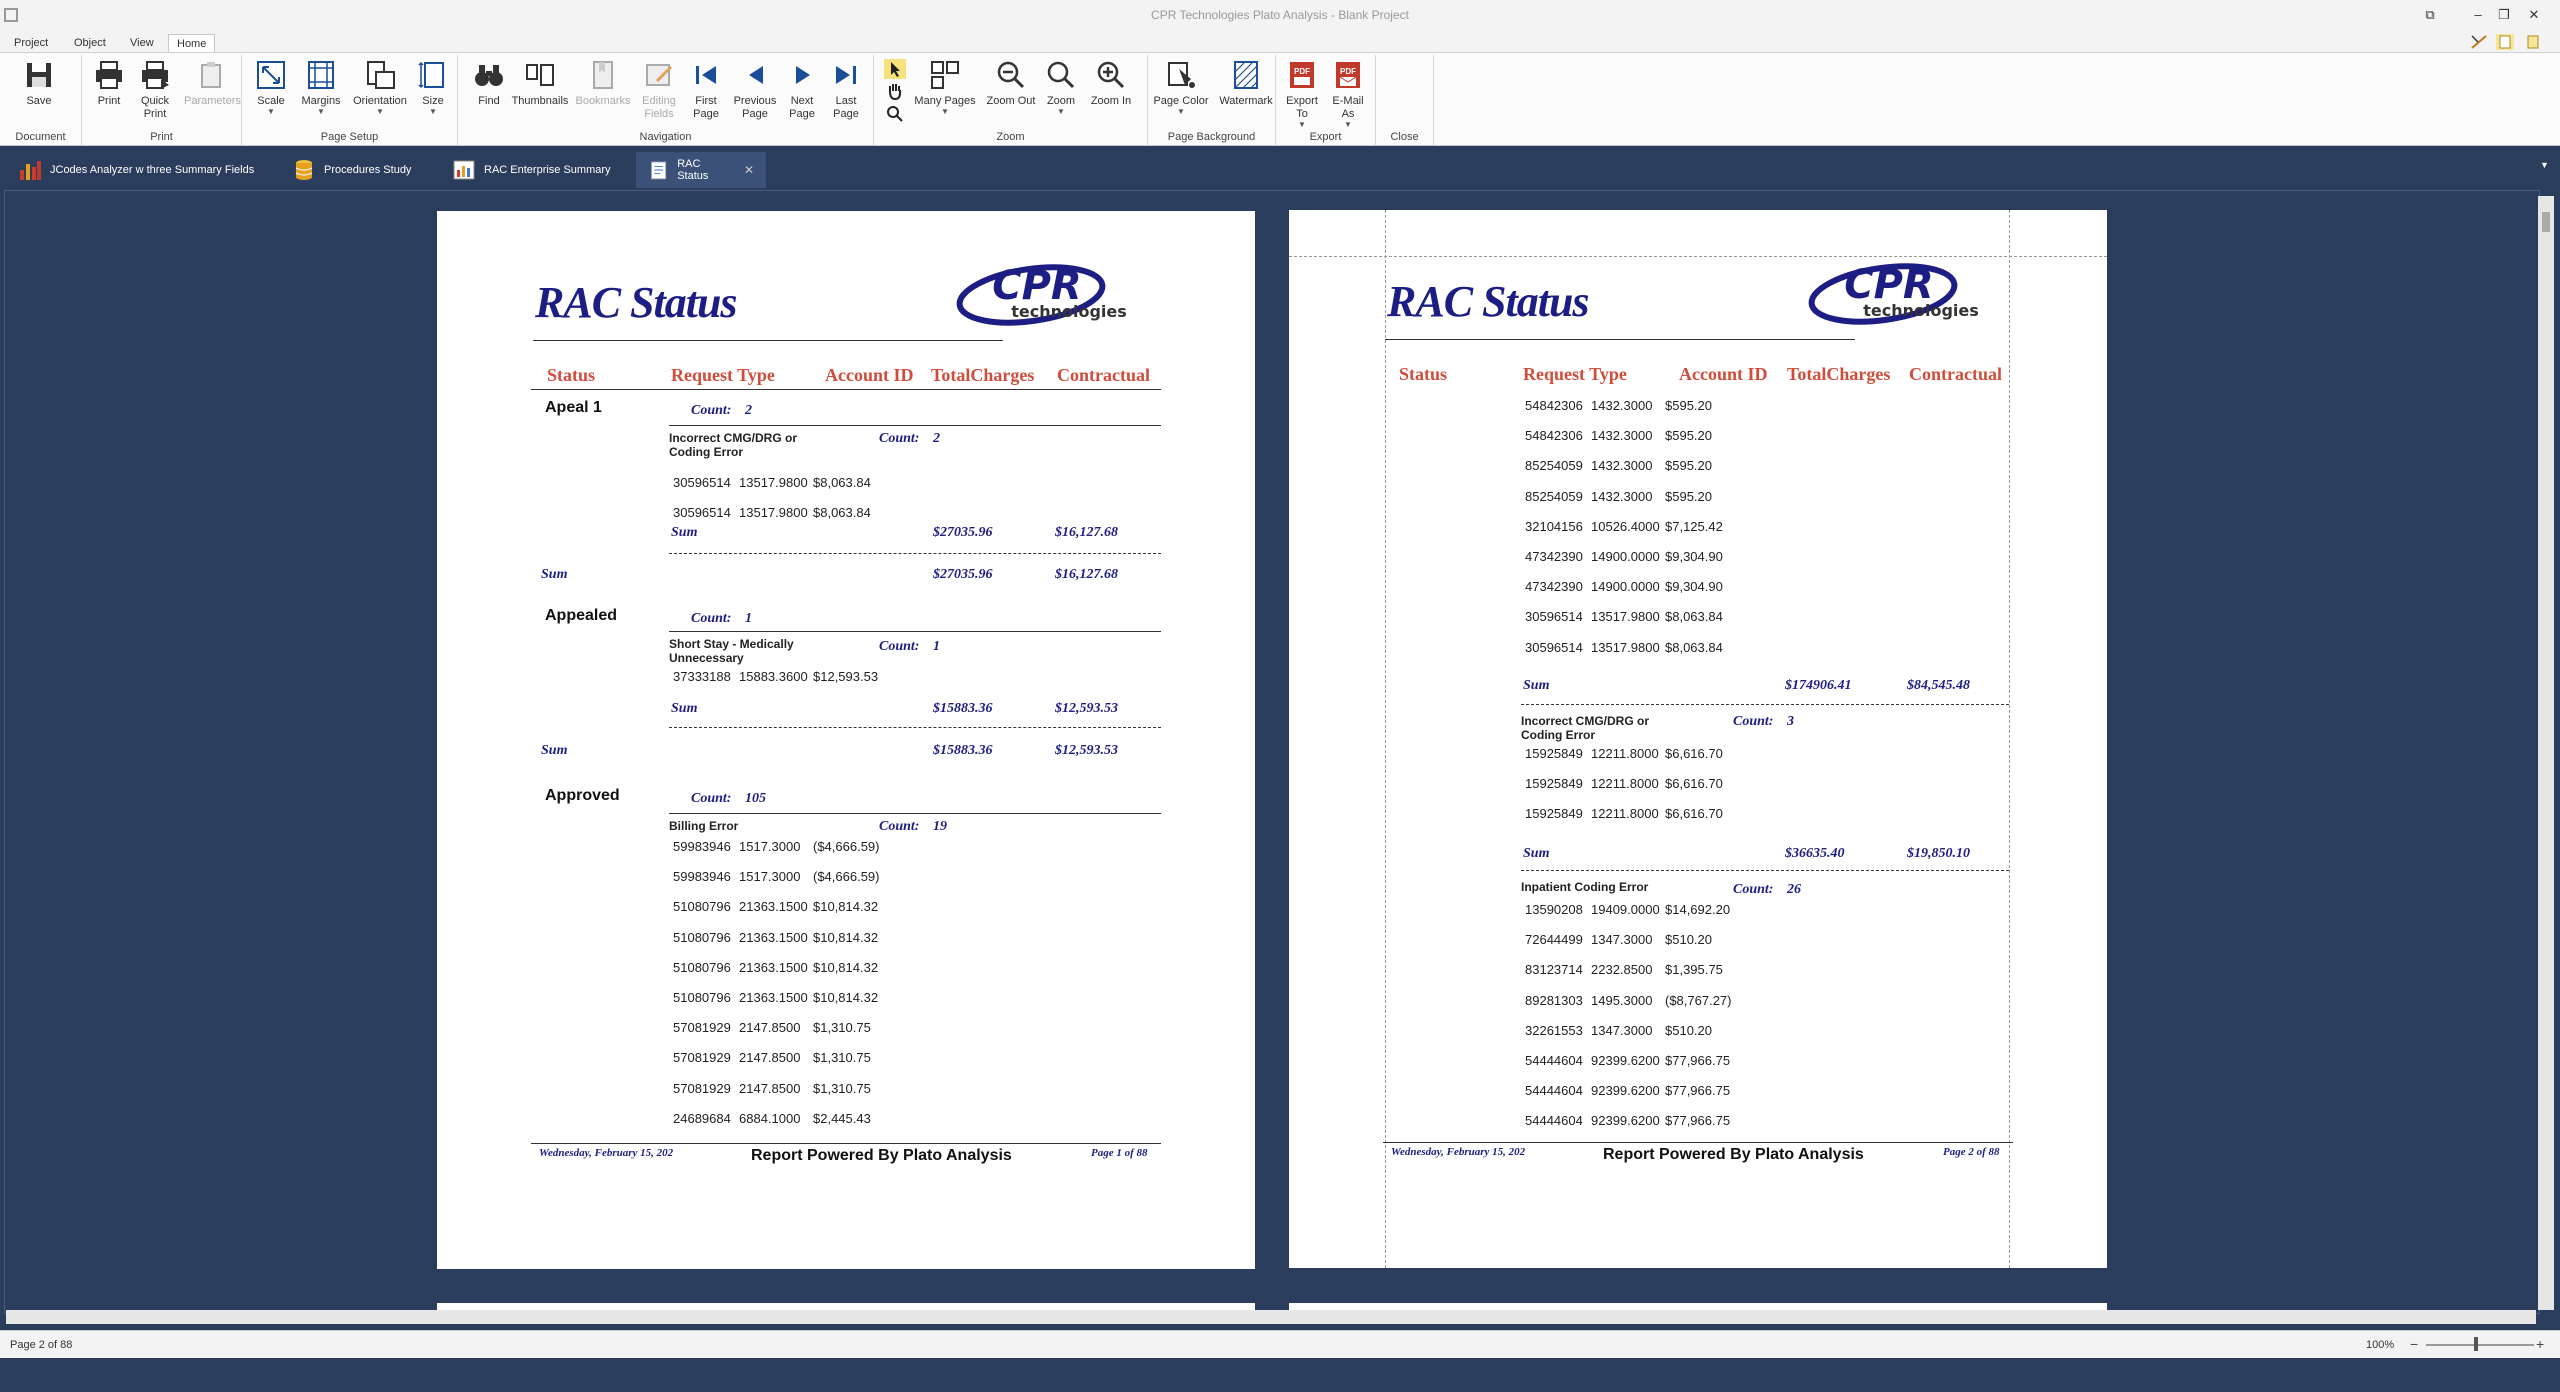 This screenshot has width=2560, height=1392. Describe the element at coordinates (1622, 970) in the screenshot. I see `total-charges-cell: 2232.8500` at that location.